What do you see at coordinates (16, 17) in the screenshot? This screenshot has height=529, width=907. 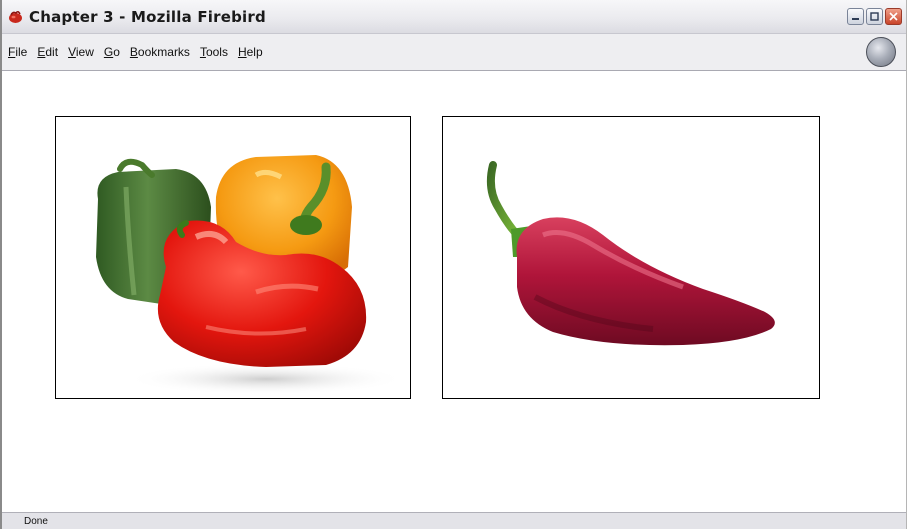 I see `firebird-icon` at bounding box center [16, 17].